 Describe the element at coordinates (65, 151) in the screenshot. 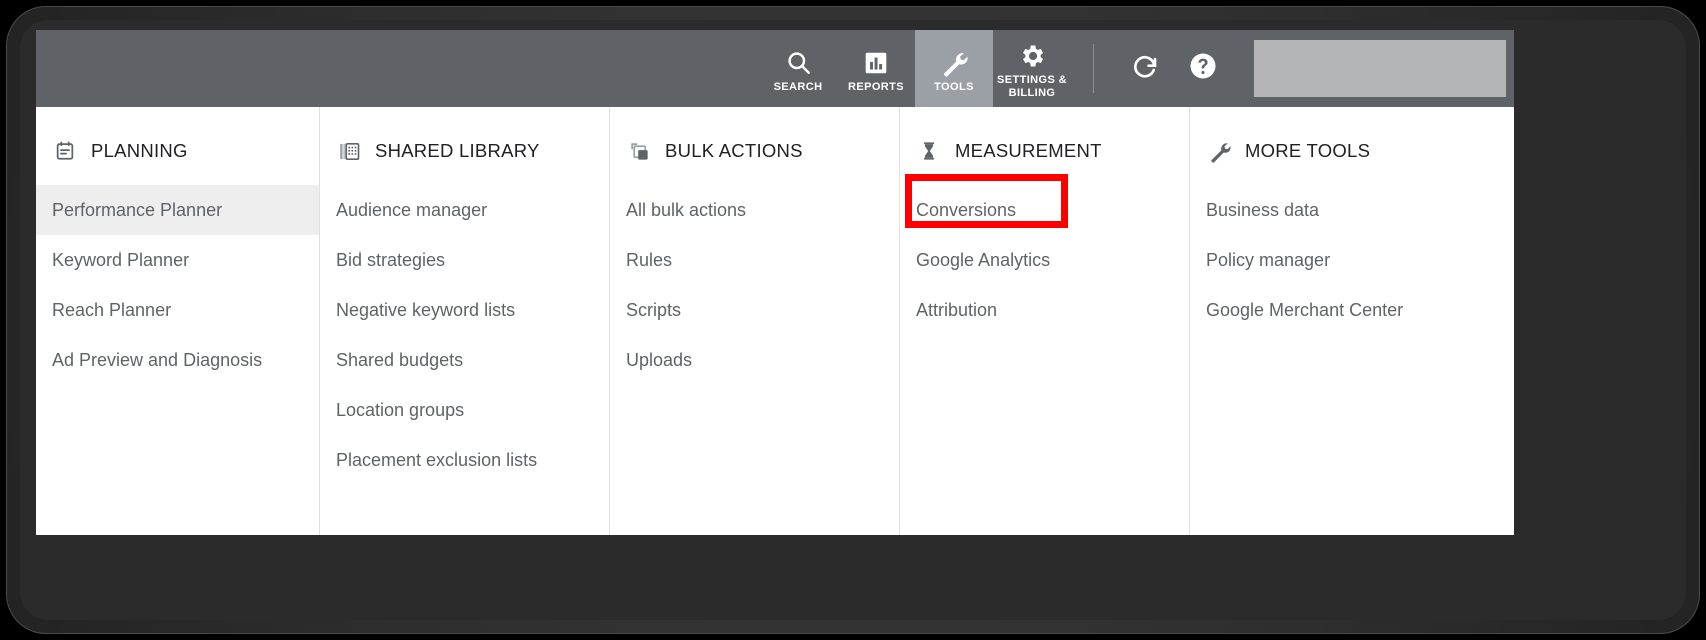

I see `clipboard-icon` at that location.